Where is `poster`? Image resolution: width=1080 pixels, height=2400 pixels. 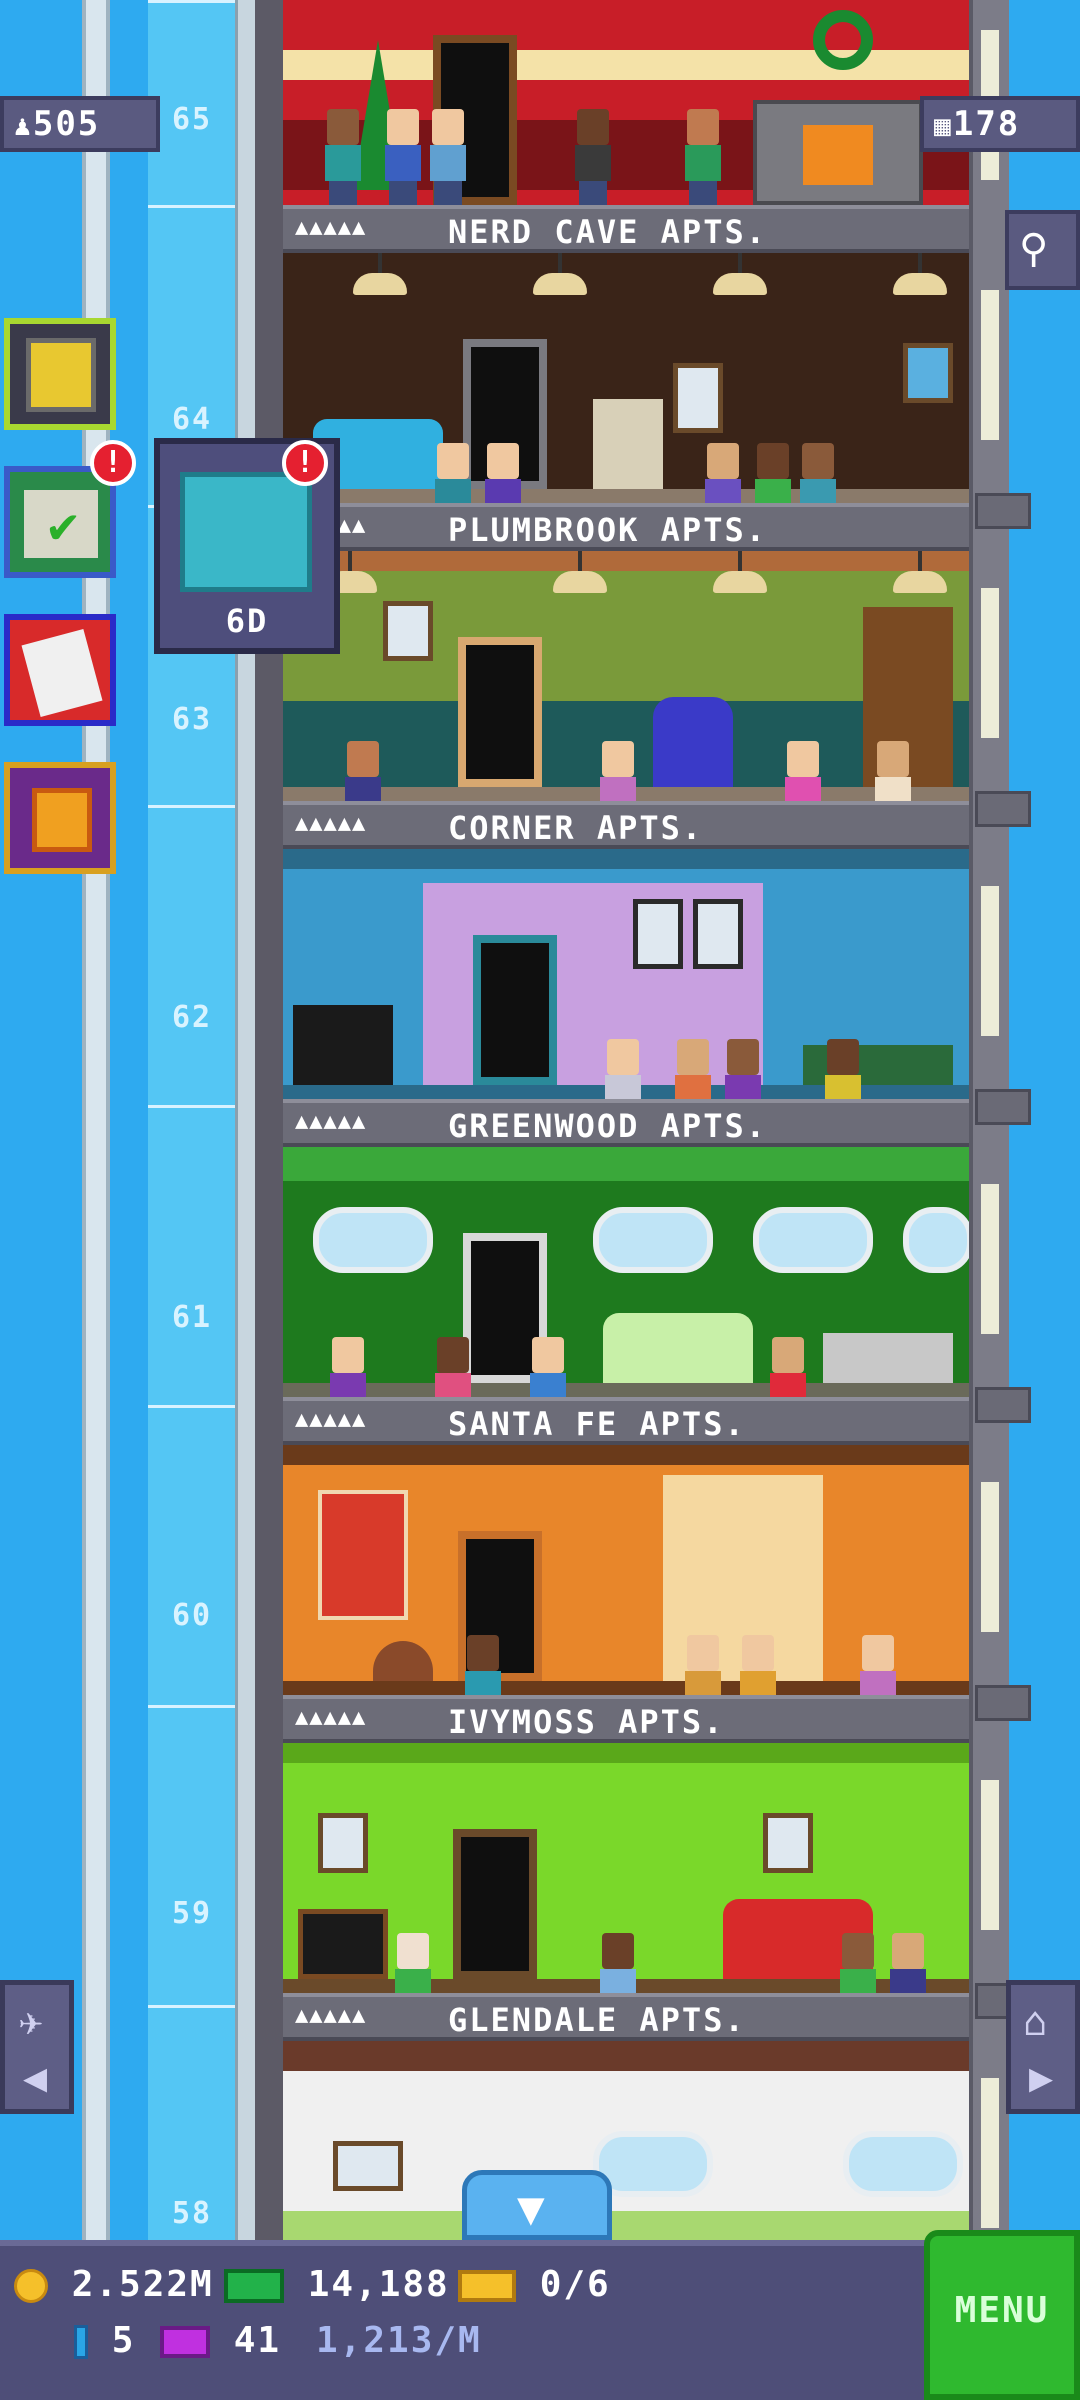 poster is located at coordinates (928, 373).